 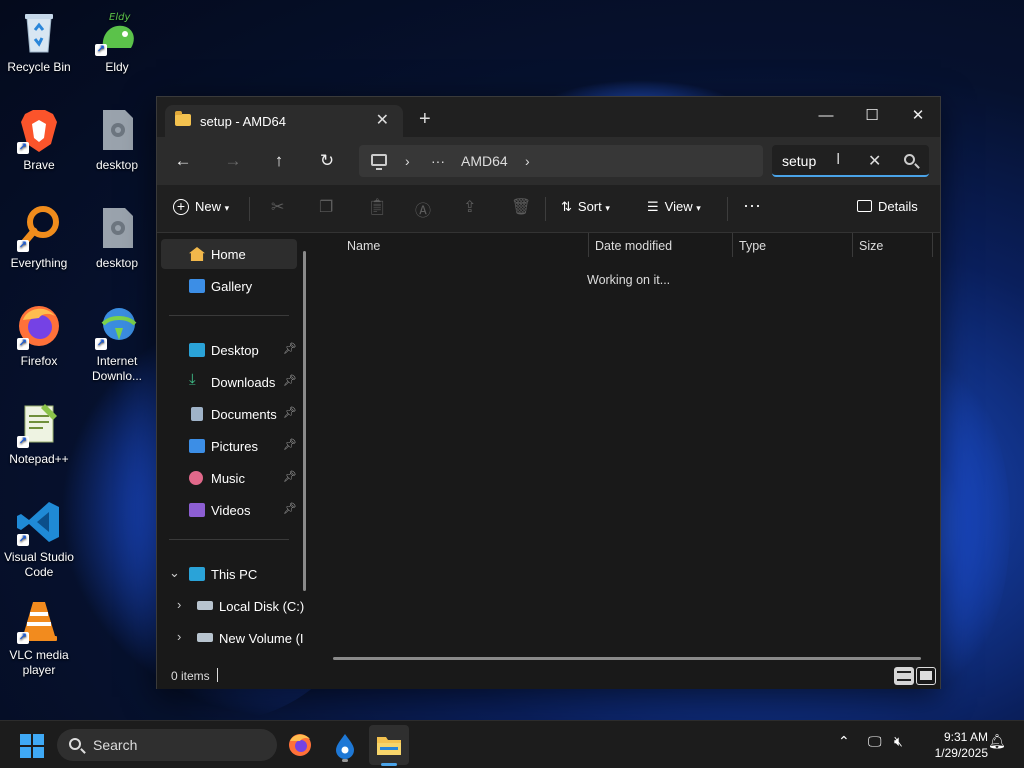 What do you see at coordinates (32, 746) in the screenshot?
I see `windows-start-icon` at bounding box center [32, 746].